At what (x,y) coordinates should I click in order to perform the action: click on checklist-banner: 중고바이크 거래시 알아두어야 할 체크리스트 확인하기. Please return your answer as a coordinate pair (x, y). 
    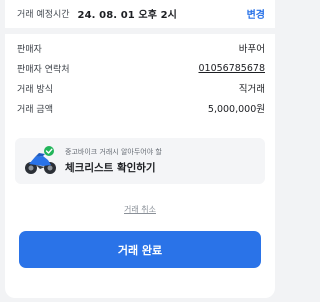
    Looking at the image, I should click on (140, 161).